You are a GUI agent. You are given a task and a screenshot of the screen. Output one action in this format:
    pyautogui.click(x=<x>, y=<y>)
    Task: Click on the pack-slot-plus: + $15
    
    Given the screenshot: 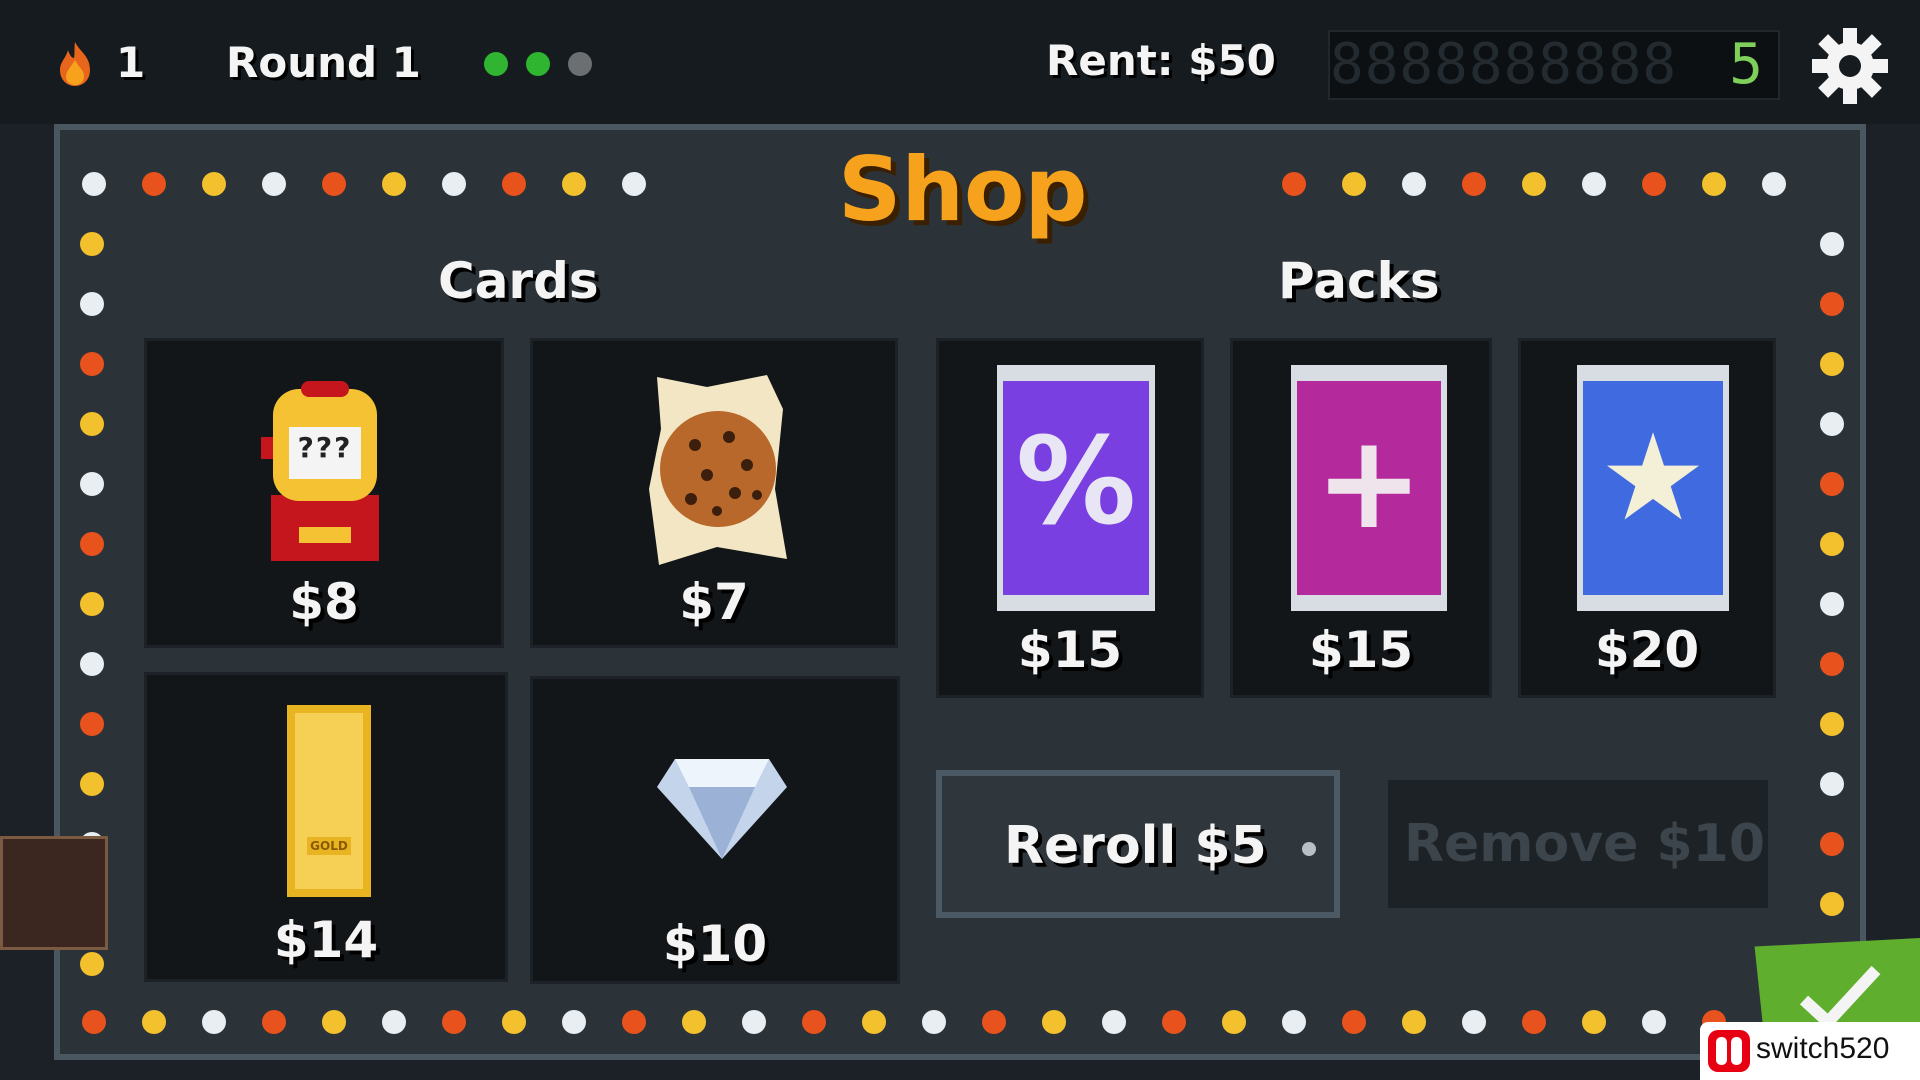 What is the action you would take?
    pyautogui.click(x=1361, y=518)
    